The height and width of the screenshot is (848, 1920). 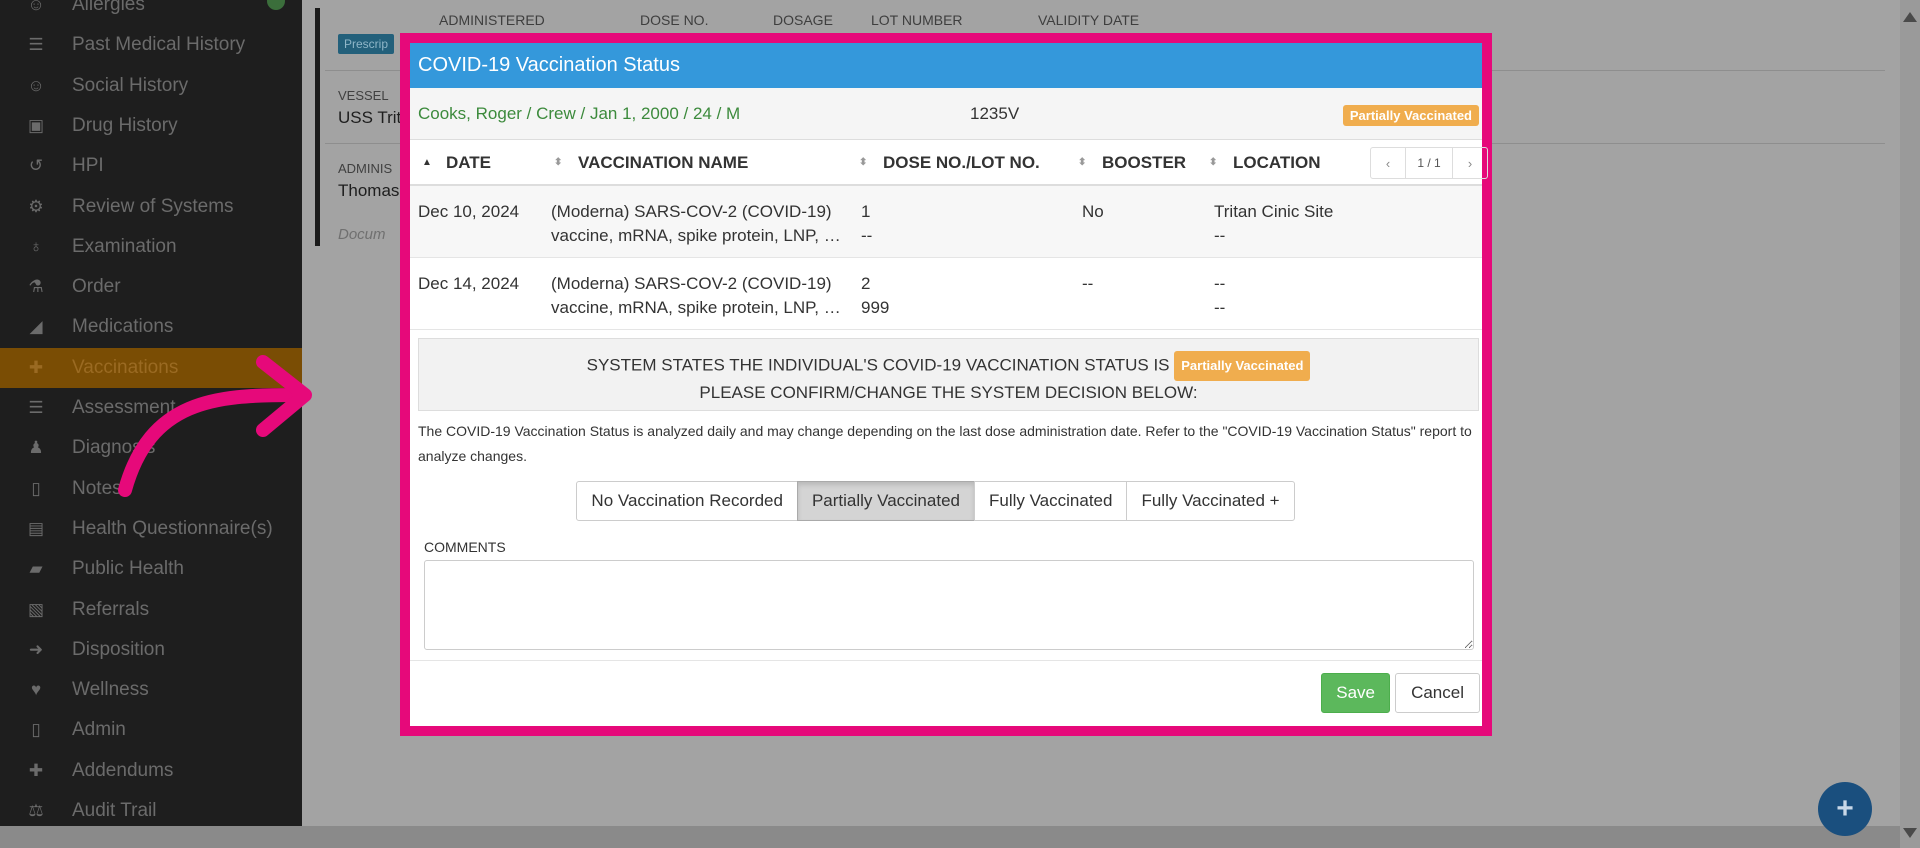 I want to click on history-list-icon: ☰, so click(x=36, y=45).